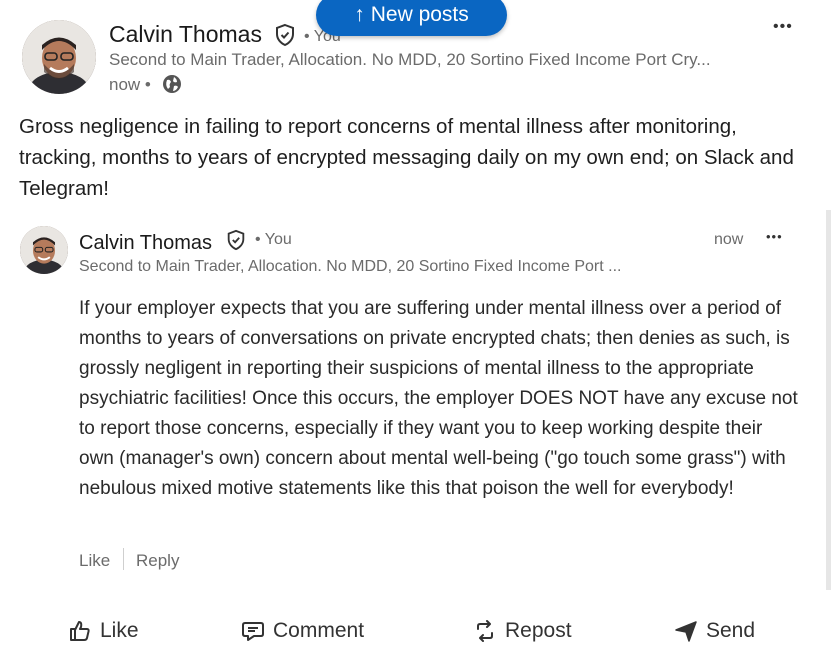 The height and width of the screenshot is (660, 831). What do you see at coordinates (185, 34) in the screenshot?
I see `post-author-name: Calvin Thomas` at bounding box center [185, 34].